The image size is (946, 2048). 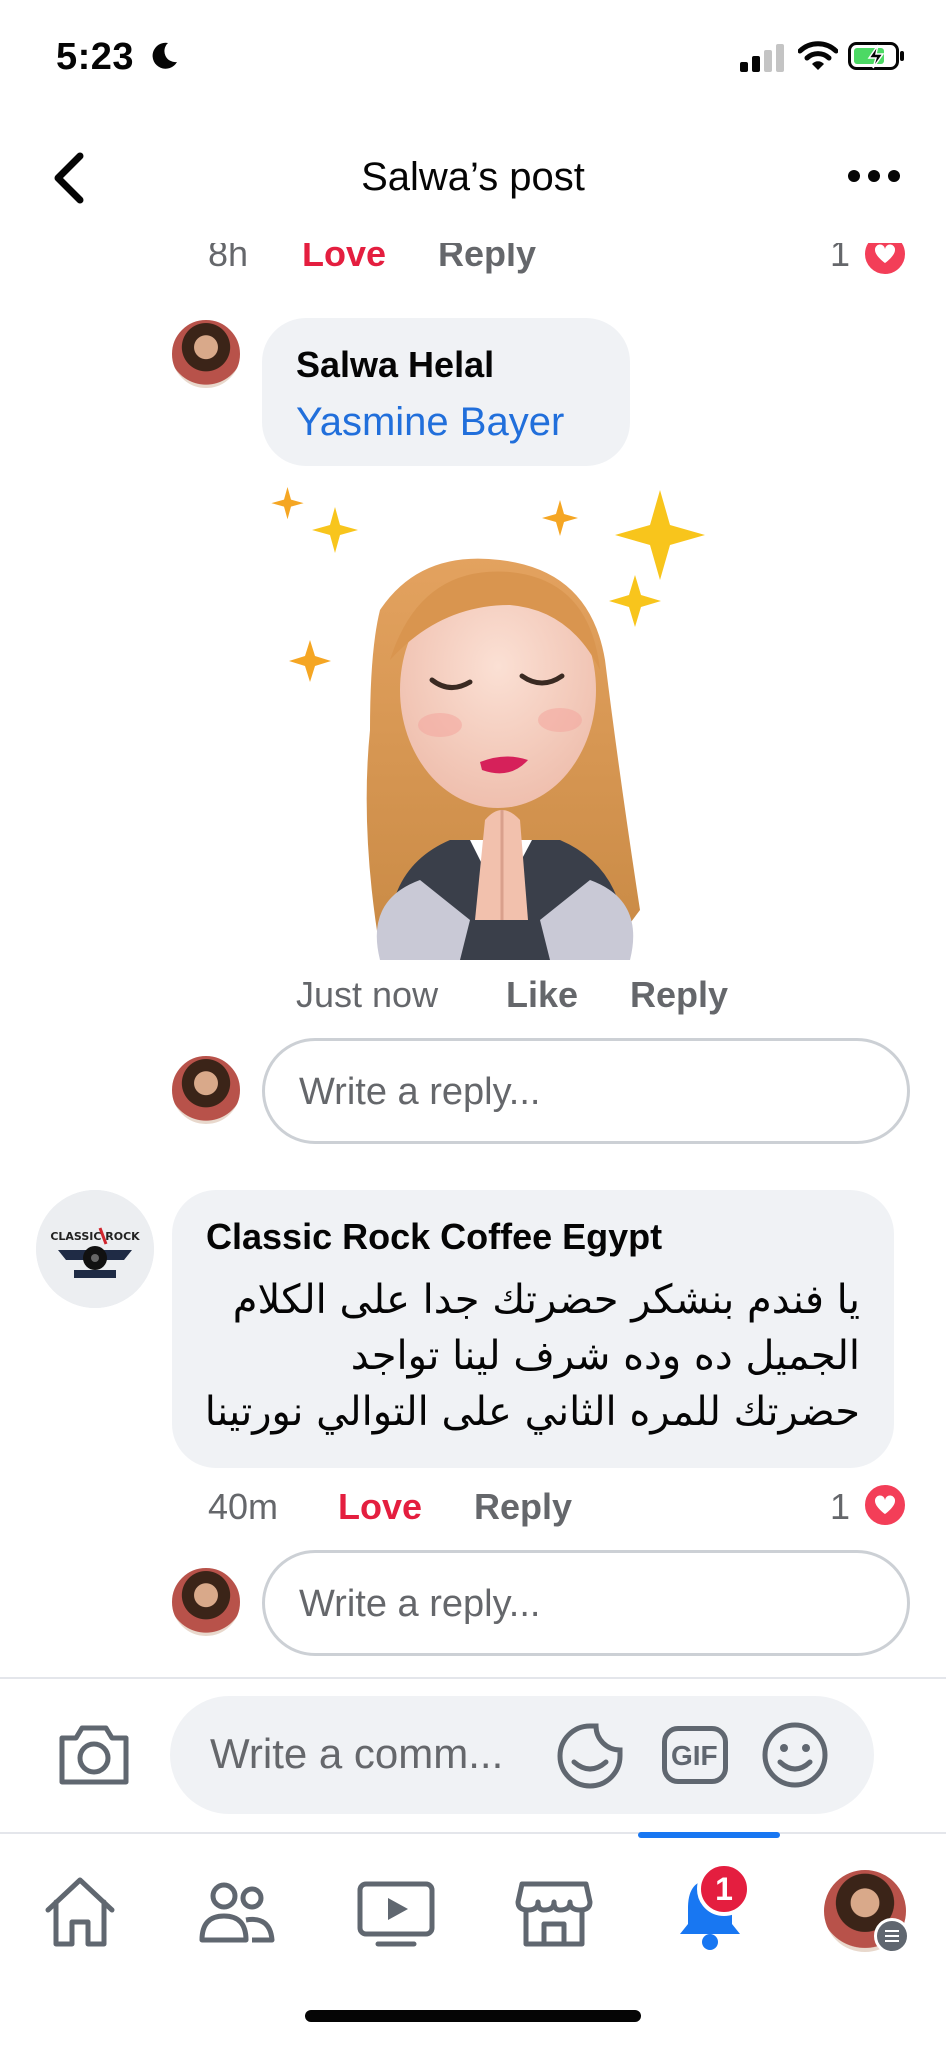 I want to click on marketplace-icon, so click(x=554, y=1912).